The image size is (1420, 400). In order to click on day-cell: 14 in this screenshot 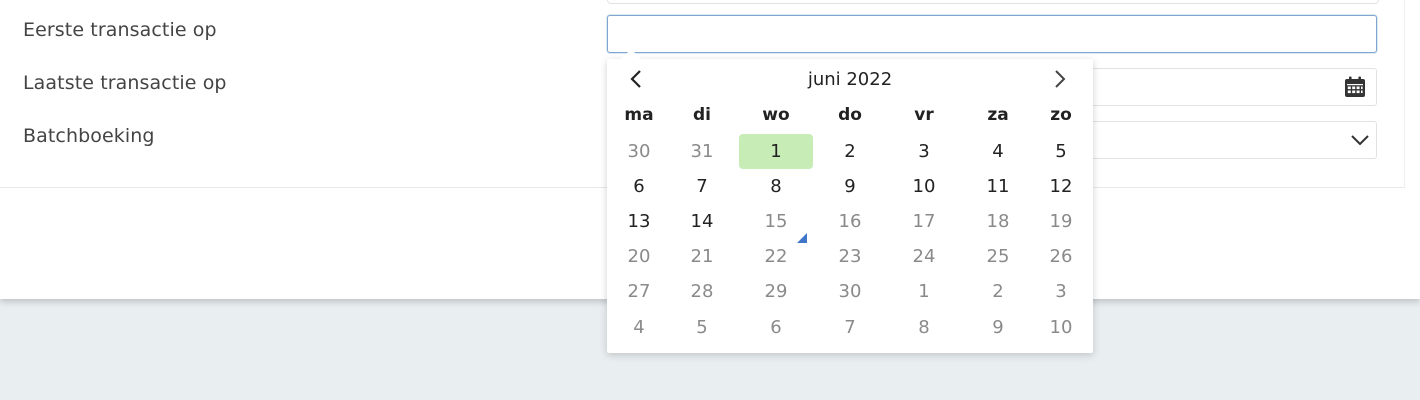, I will do `click(702, 221)`.